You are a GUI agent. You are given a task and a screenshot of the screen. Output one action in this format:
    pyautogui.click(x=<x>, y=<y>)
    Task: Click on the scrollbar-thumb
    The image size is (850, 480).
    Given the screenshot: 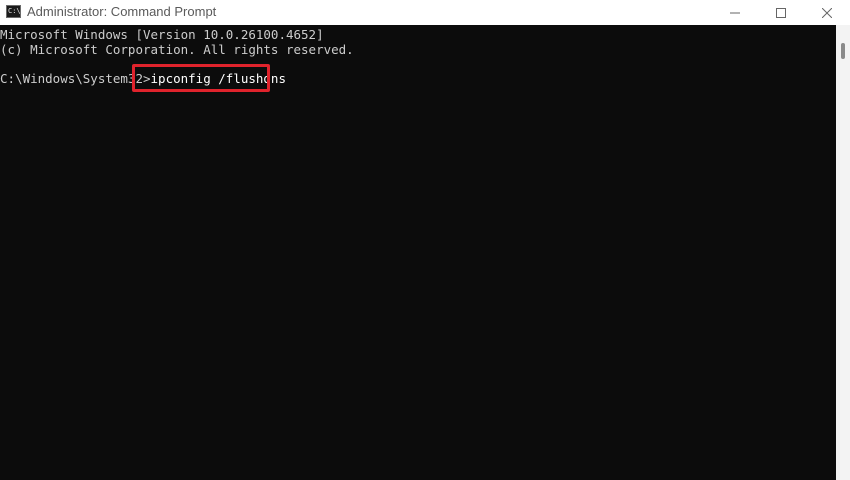 What is the action you would take?
    pyautogui.click(x=843, y=51)
    